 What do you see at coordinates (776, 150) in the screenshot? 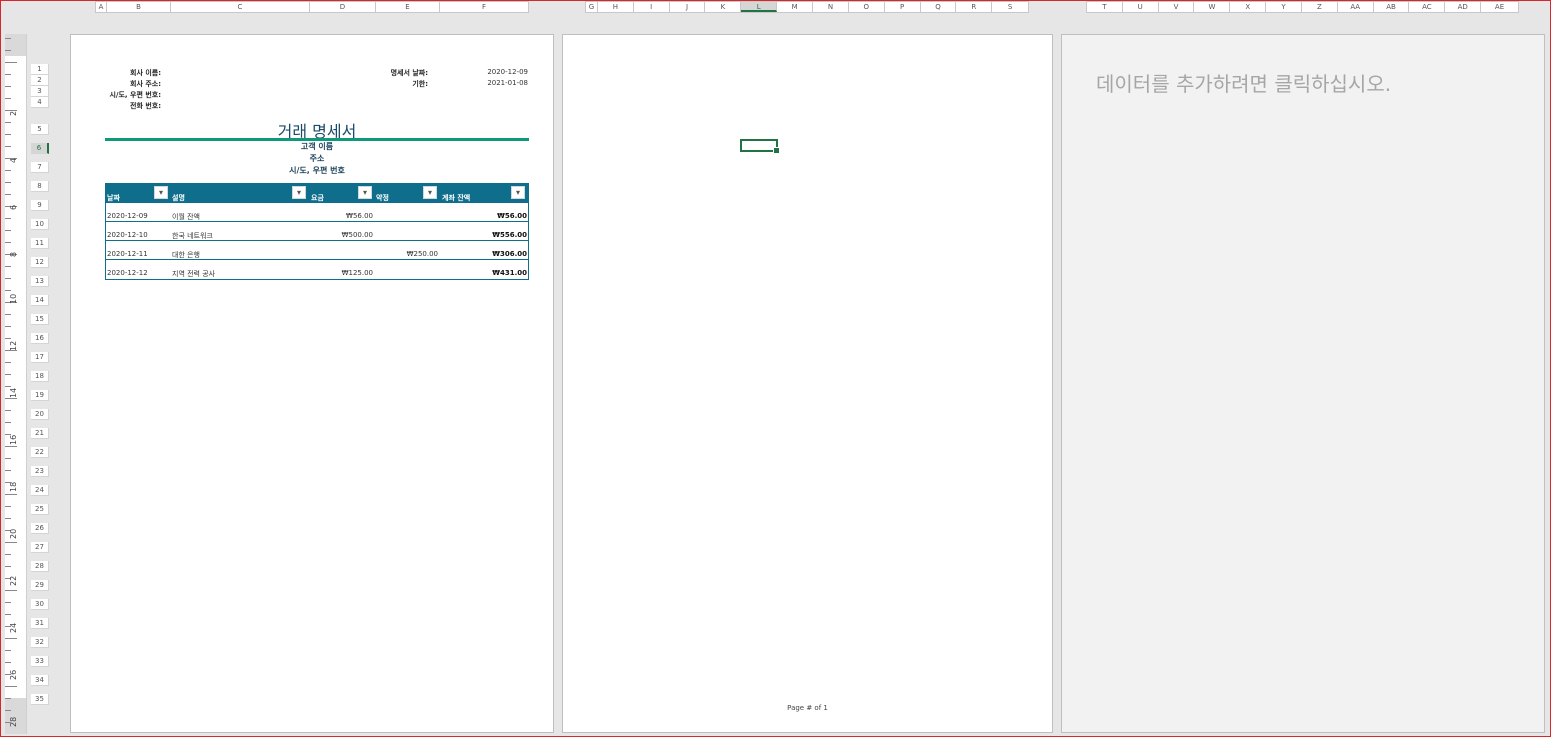
I see `fill-handle` at bounding box center [776, 150].